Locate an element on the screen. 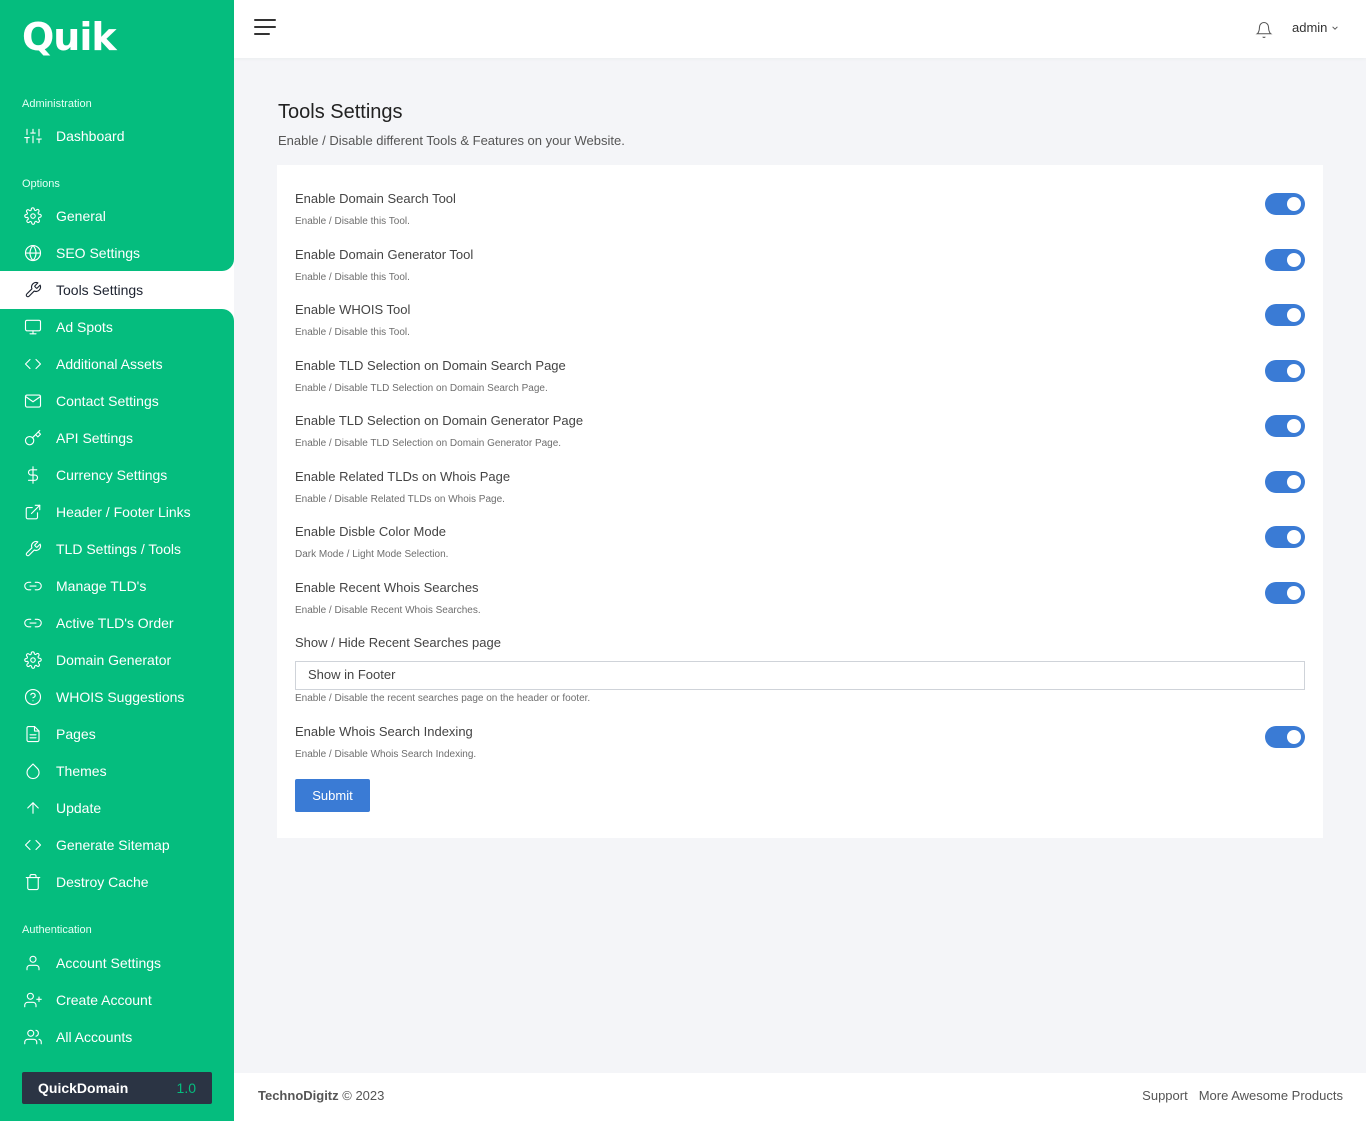 The image size is (1366, 1121). sidebar-item-label: Manage TLD's is located at coordinates (101, 585).